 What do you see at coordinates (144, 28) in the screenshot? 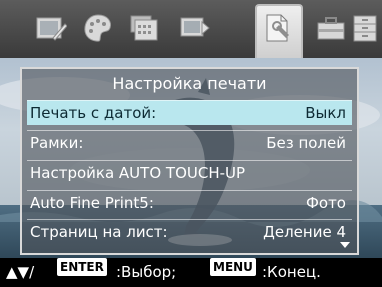
I see `calendar-icon` at bounding box center [144, 28].